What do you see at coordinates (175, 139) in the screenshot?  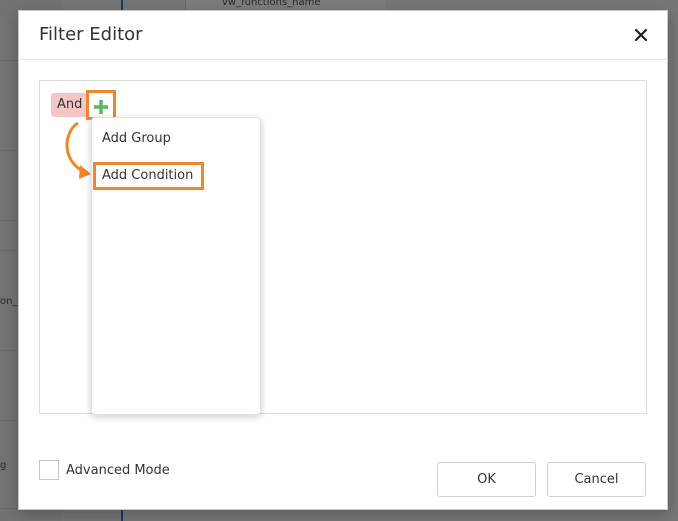 I see `menu-item-add-group: Add Group` at bounding box center [175, 139].